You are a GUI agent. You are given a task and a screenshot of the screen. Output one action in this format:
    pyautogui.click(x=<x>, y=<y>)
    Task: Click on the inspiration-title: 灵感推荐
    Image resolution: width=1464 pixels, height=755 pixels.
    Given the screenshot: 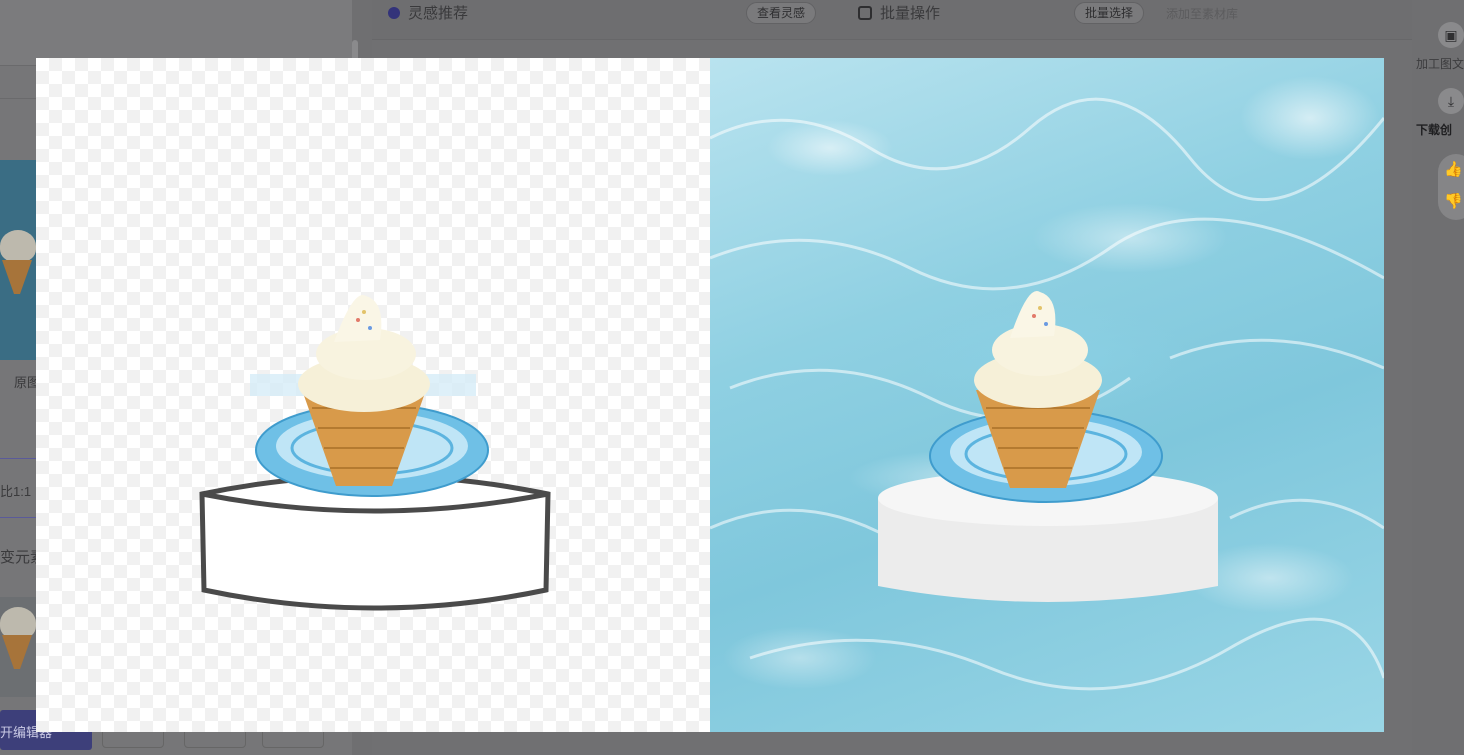 What is the action you would take?
    pyautogui.click(x=428, y=14)
    